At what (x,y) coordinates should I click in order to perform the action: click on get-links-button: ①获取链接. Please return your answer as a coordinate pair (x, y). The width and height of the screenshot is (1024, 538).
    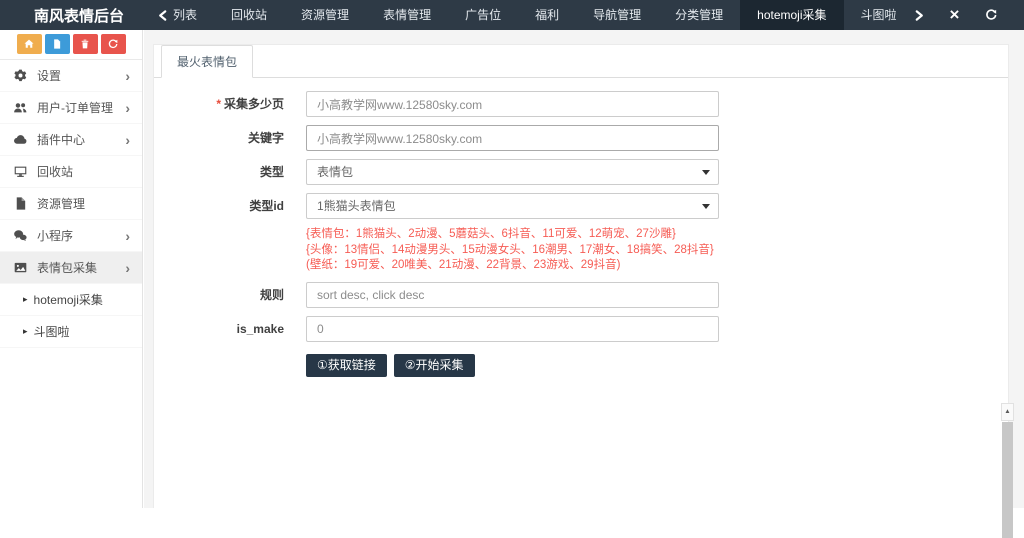
    Looking at the image, I should click on (346, 365).